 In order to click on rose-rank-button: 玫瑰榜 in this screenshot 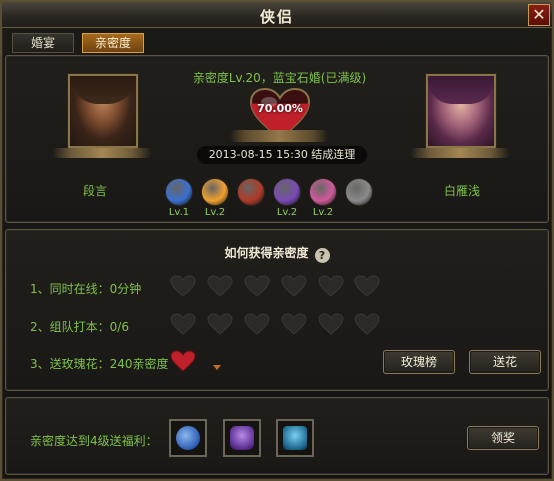, I will do `click(419, 362)`.